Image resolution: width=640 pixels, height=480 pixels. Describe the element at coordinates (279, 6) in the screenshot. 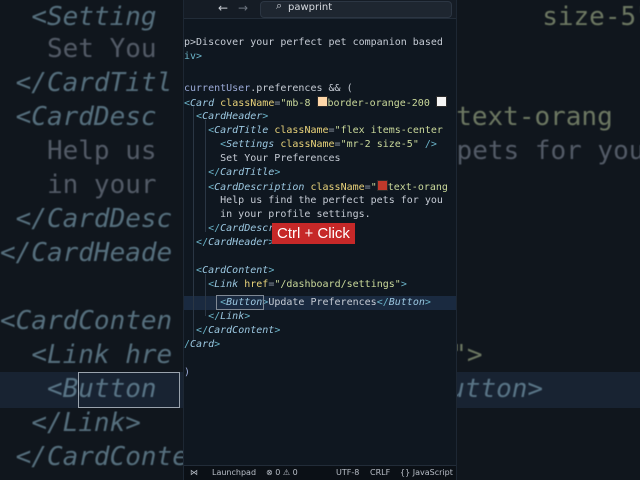

I see `search-icon: ⌕` at that location.